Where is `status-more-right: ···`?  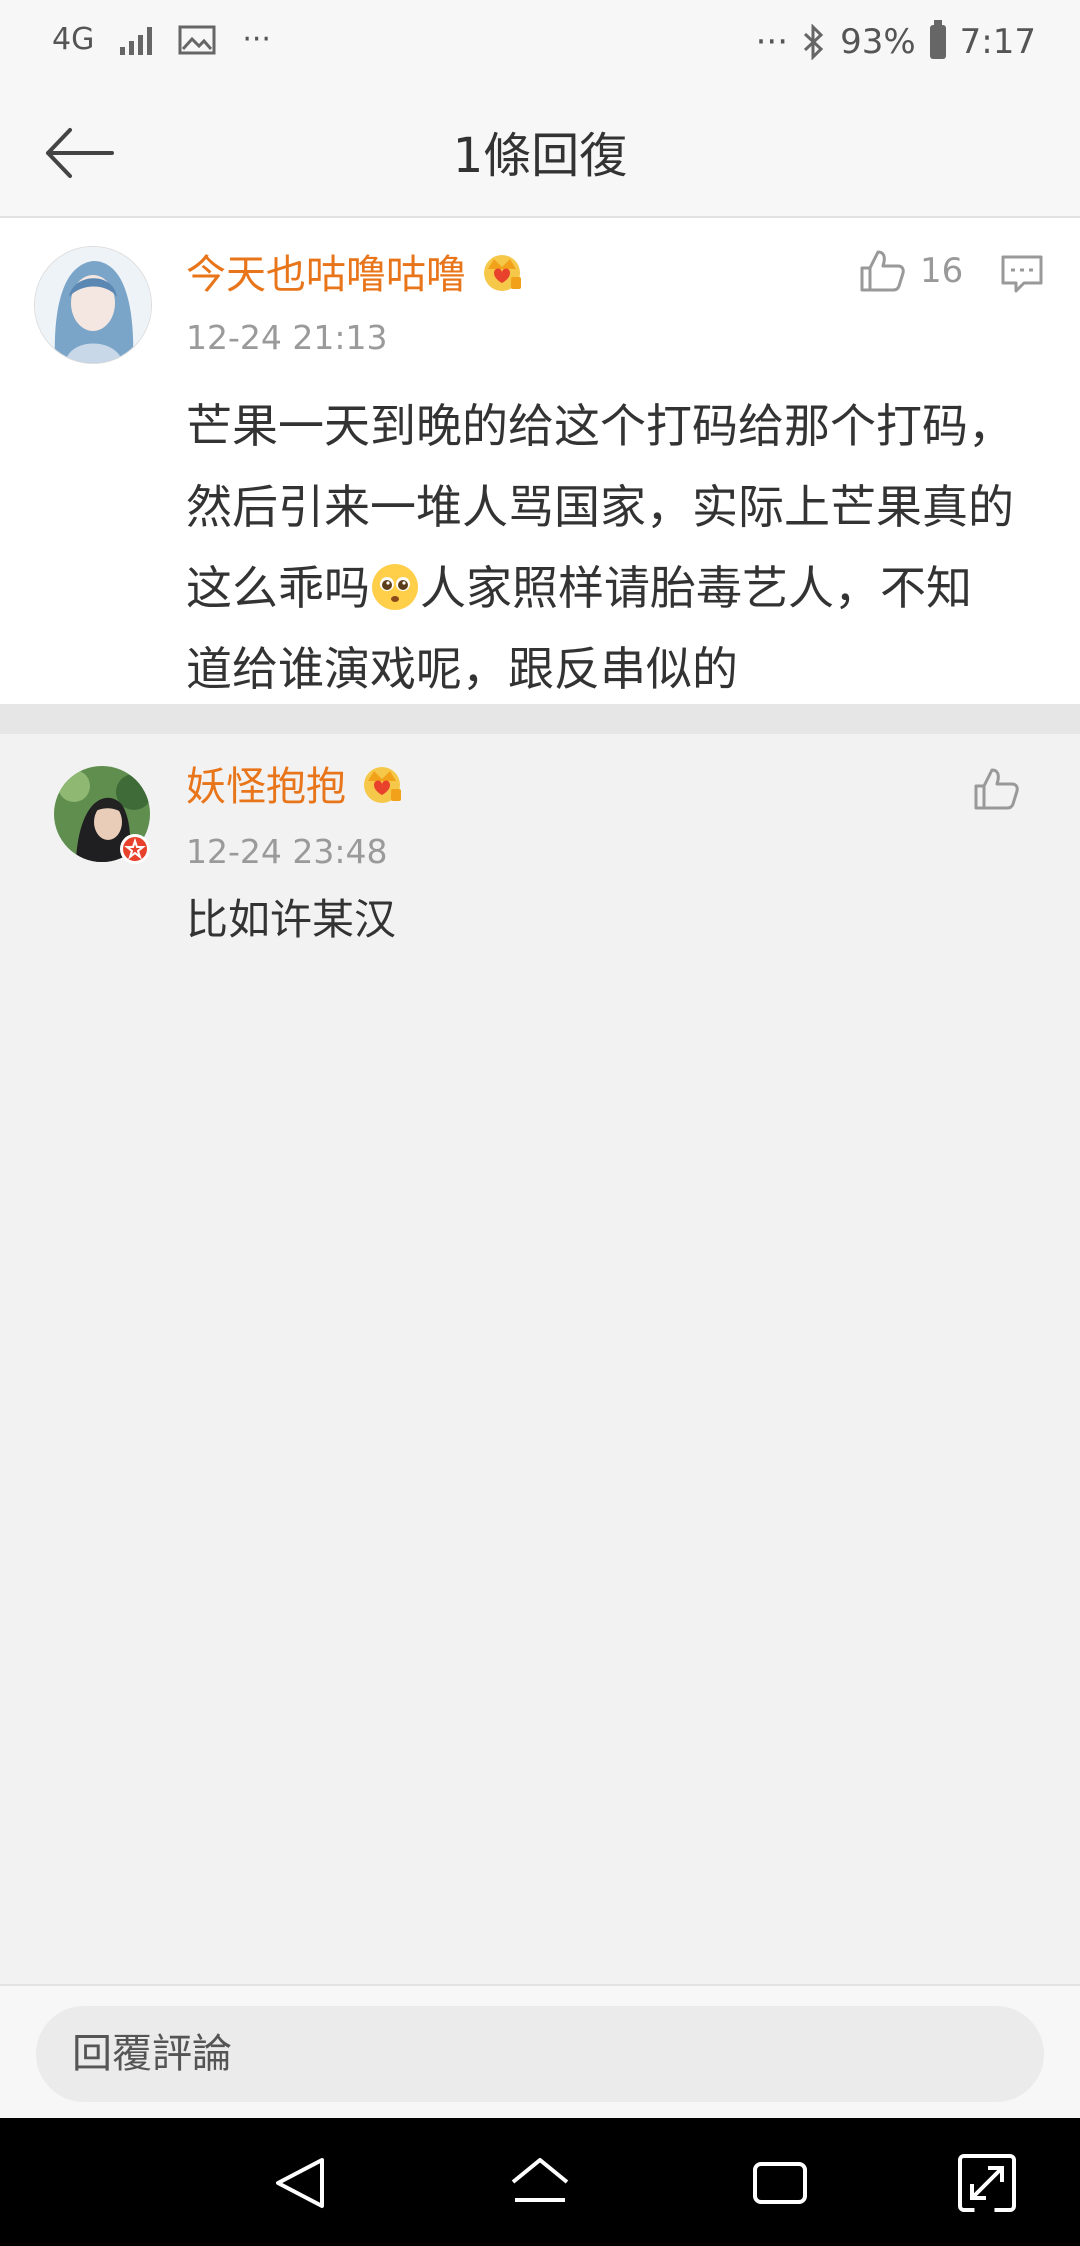
status-more-right: ··· is located at coordinates (772, 42).